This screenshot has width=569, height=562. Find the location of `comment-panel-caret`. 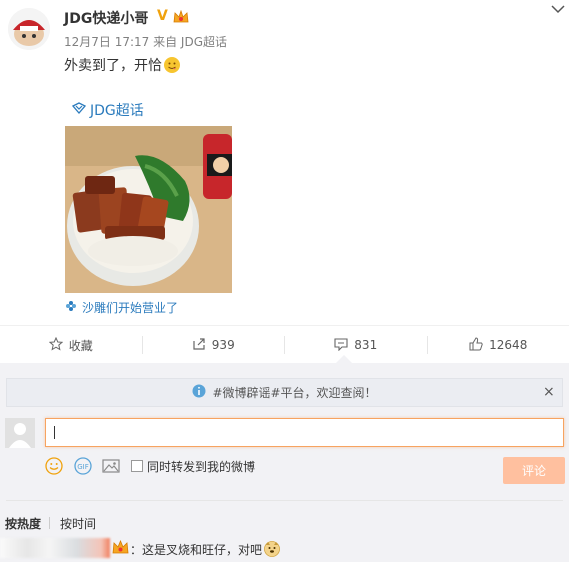

comment-panel-caret is located at coordinates (344, 359).